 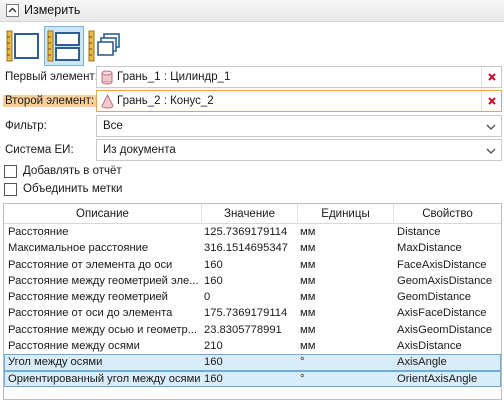 What do you see at coordinates (72, 171) in the screenshot?
I see `add-to-report-label: Добавлять в отчёт` at bounding box center [72, 171].